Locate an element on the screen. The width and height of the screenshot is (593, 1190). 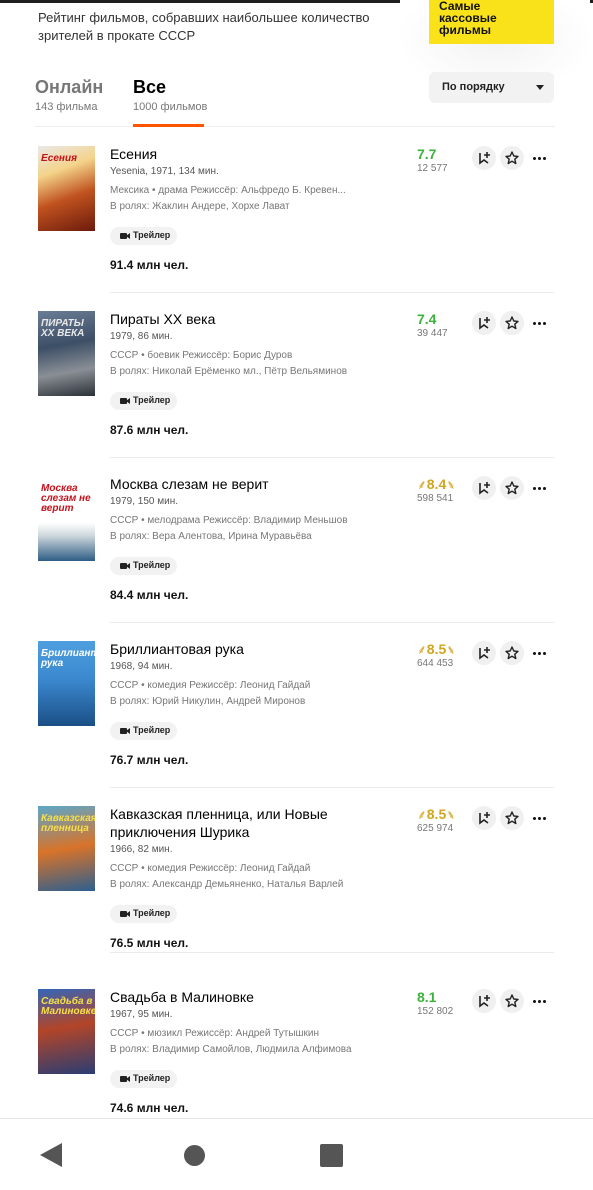
poster-title: ПИРАТЫ XX ВЕКА is located at coordinates (63, 328).